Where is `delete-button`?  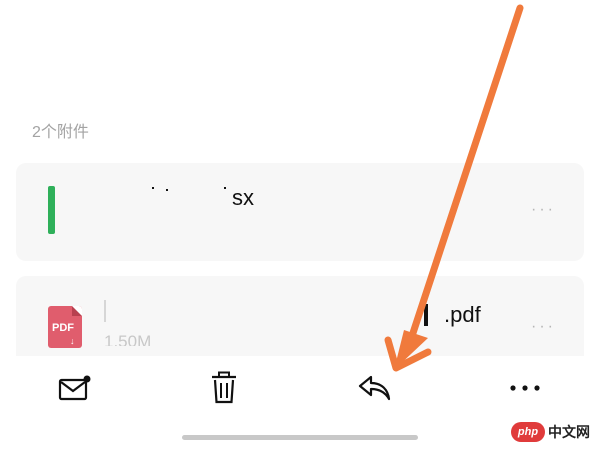
delete-button is located at coordinates (224, 388).